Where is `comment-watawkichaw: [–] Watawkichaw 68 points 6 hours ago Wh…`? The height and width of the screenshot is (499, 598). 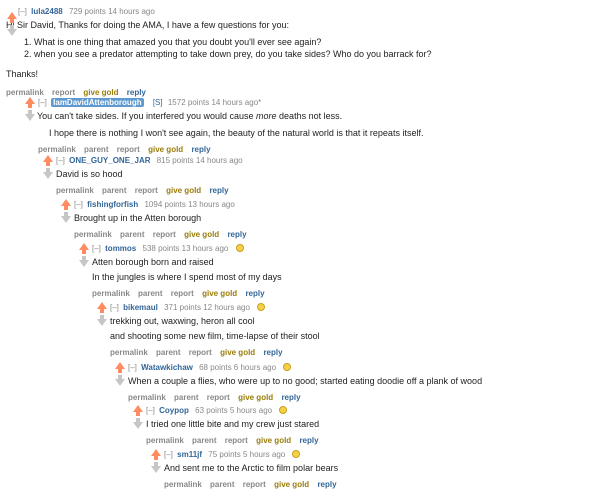
comment-watawkichaw: [–] Watawkichaw 68 points 6 hours ago Wh… is located at coordinates (353, 382).